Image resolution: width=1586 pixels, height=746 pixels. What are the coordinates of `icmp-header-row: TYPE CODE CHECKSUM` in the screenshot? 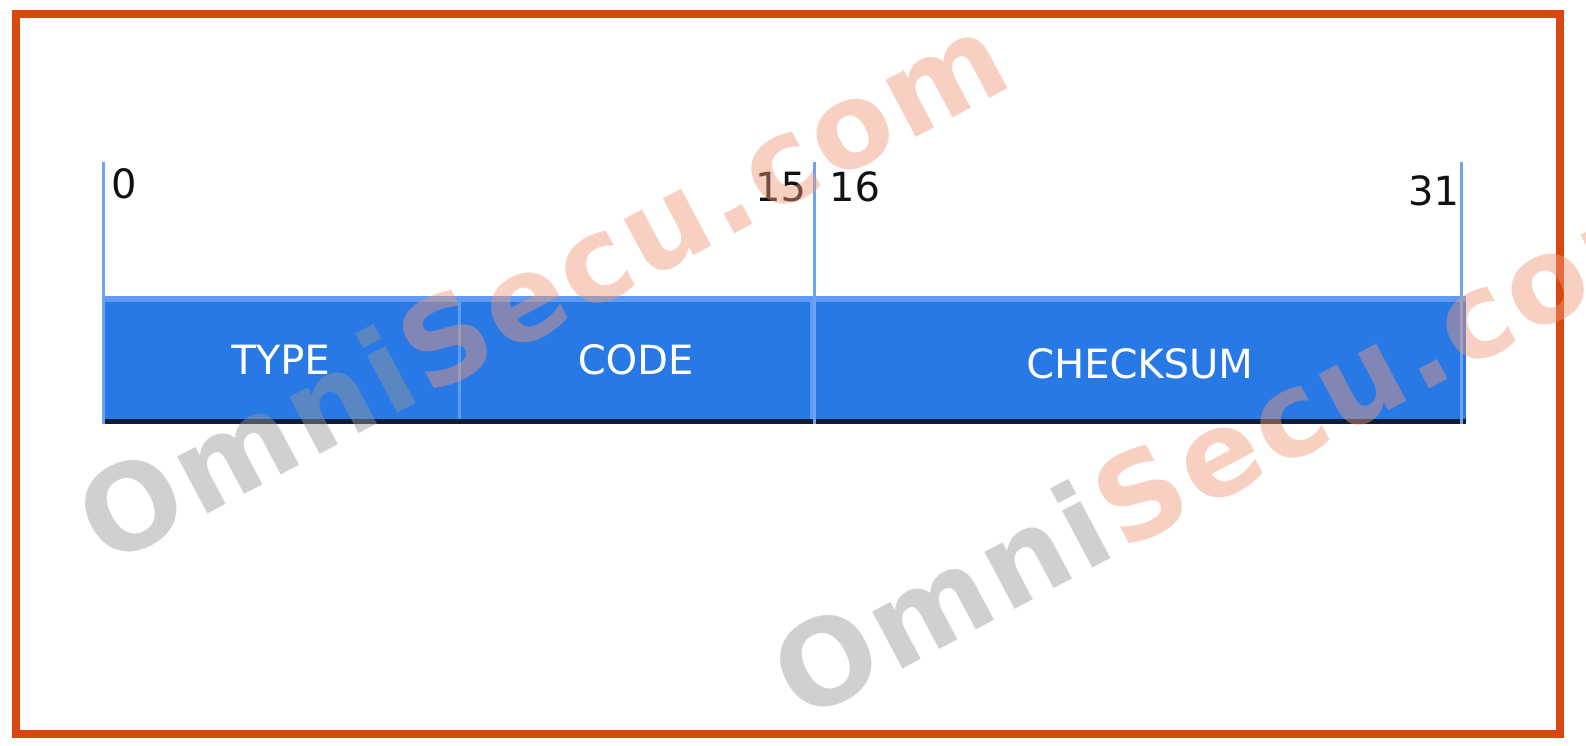 It's located at (784, 360).